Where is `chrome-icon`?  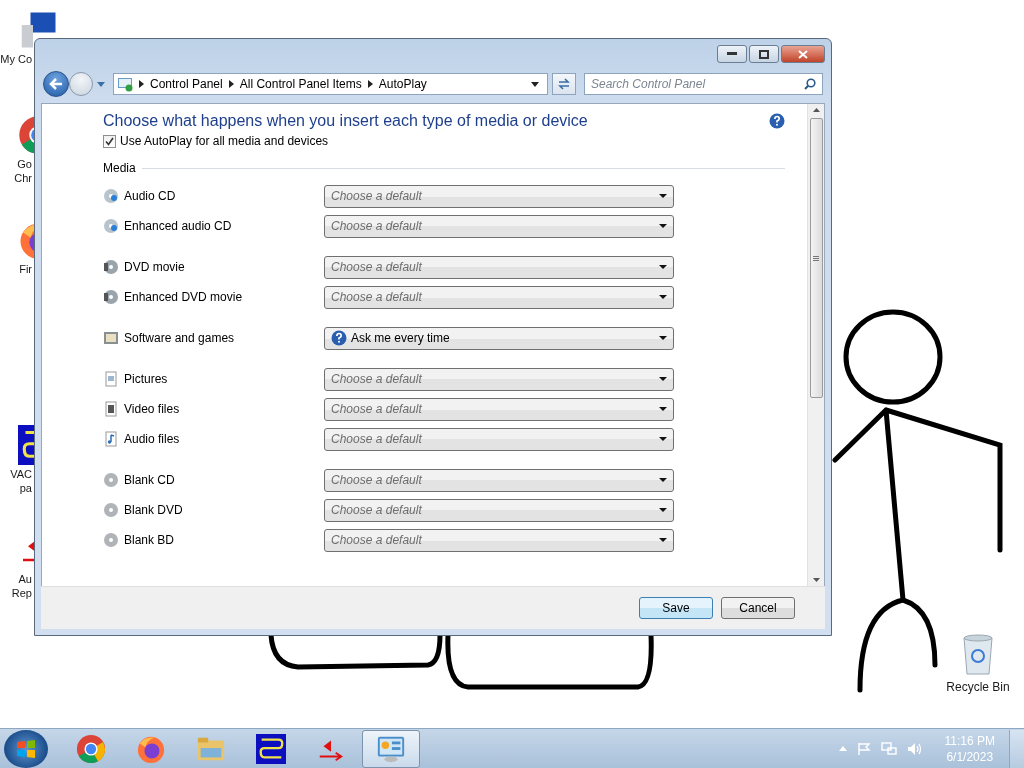 chrome-icon is located at coordinates (91, 748).